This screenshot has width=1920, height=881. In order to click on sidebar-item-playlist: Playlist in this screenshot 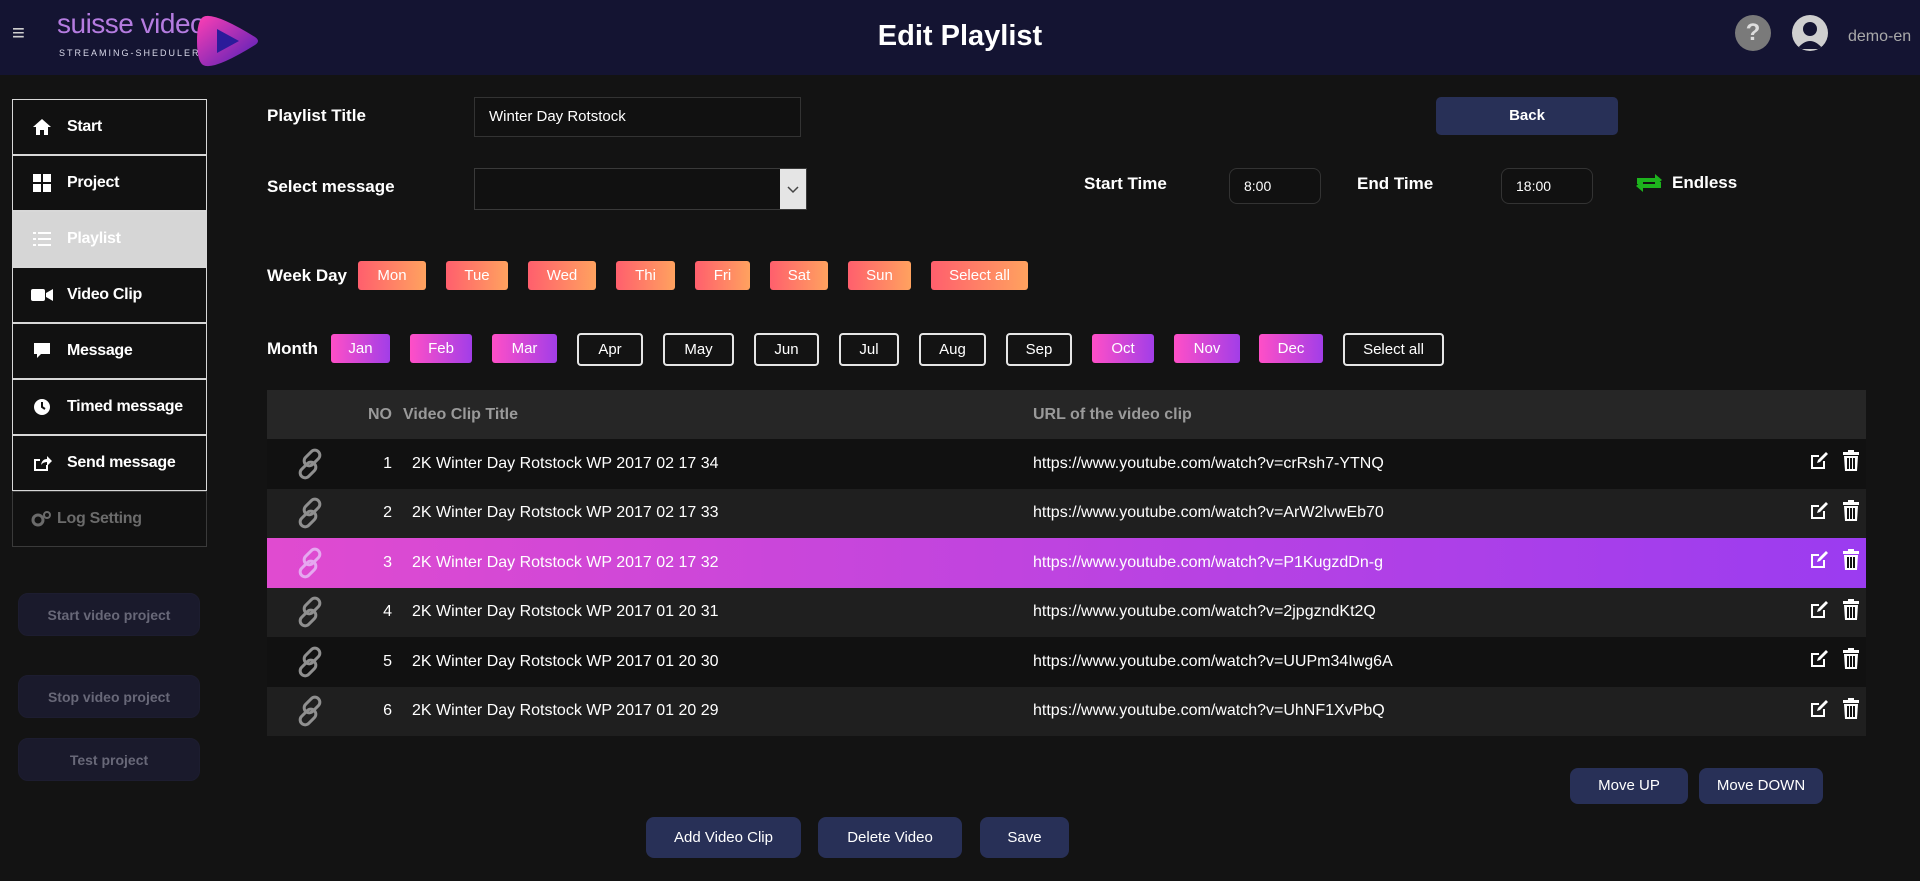, I will do `click(109, 239)`.